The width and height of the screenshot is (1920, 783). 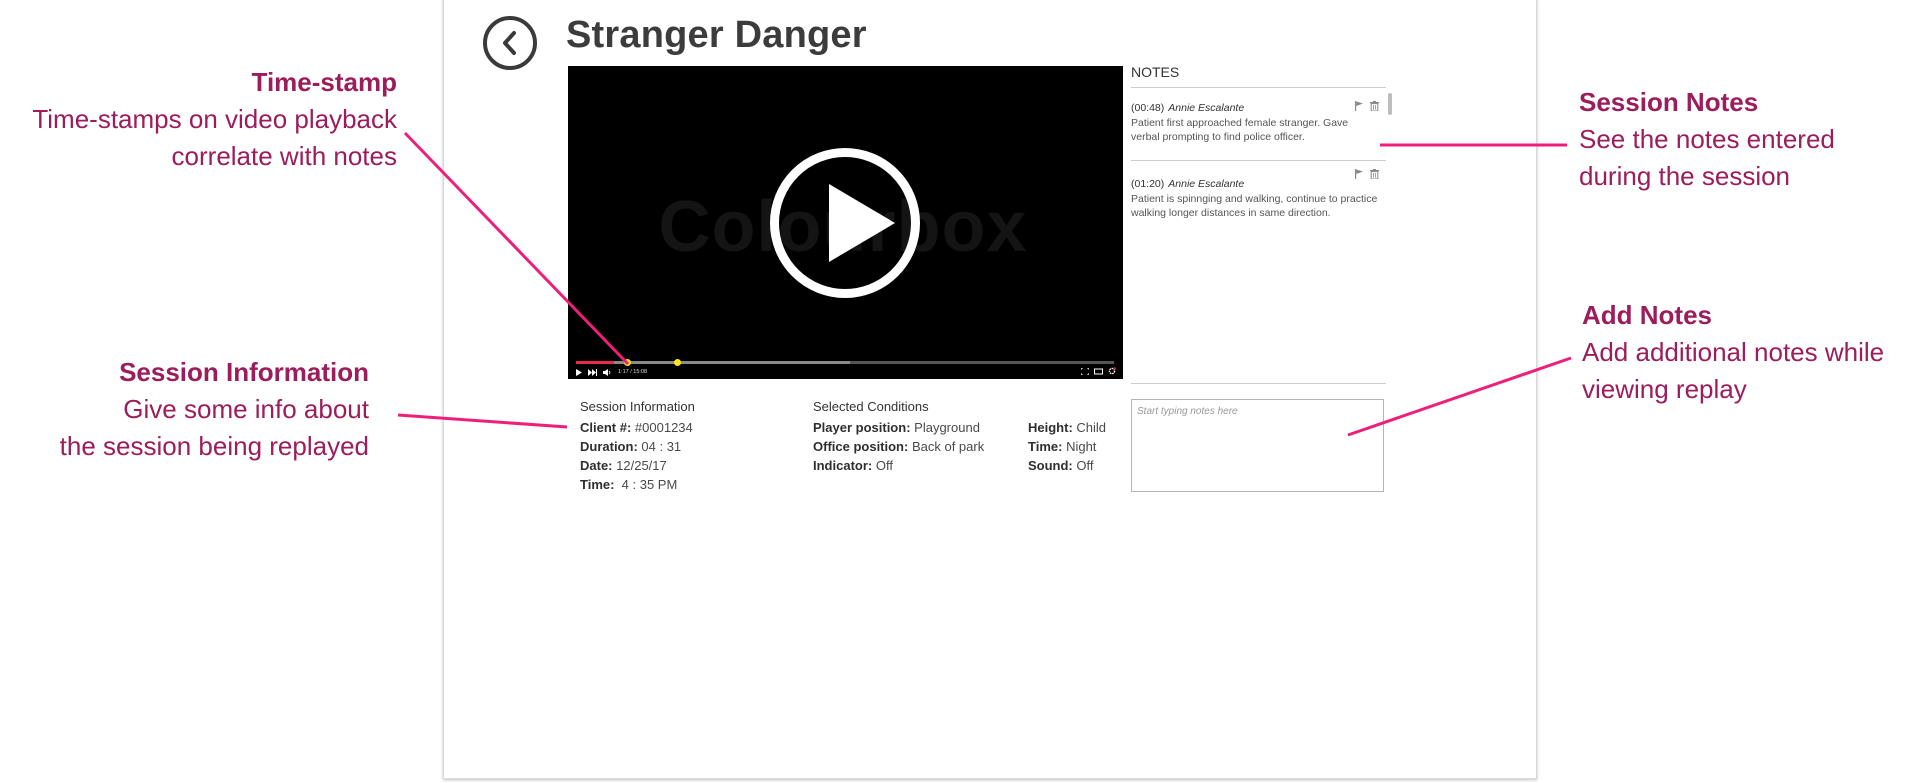 I want to click on control-play-icon, so click(x=579, y=372).